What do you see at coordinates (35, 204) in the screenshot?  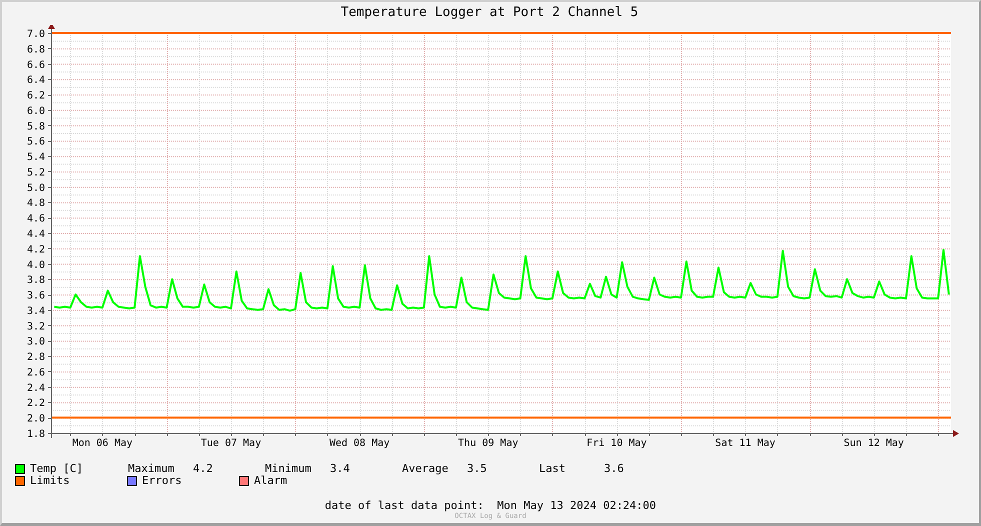 I see `axis-label: 4.8` at bounding box center [35, 204].